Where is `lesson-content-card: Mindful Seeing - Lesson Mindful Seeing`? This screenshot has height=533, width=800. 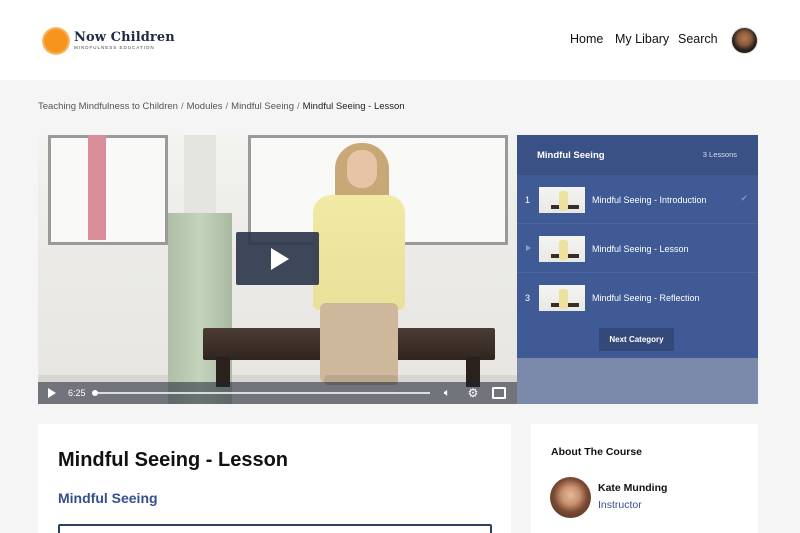 lesson-content-card: Mindful Seeing - Lesson Mindful Seeing is located at coordinates (274, 478).